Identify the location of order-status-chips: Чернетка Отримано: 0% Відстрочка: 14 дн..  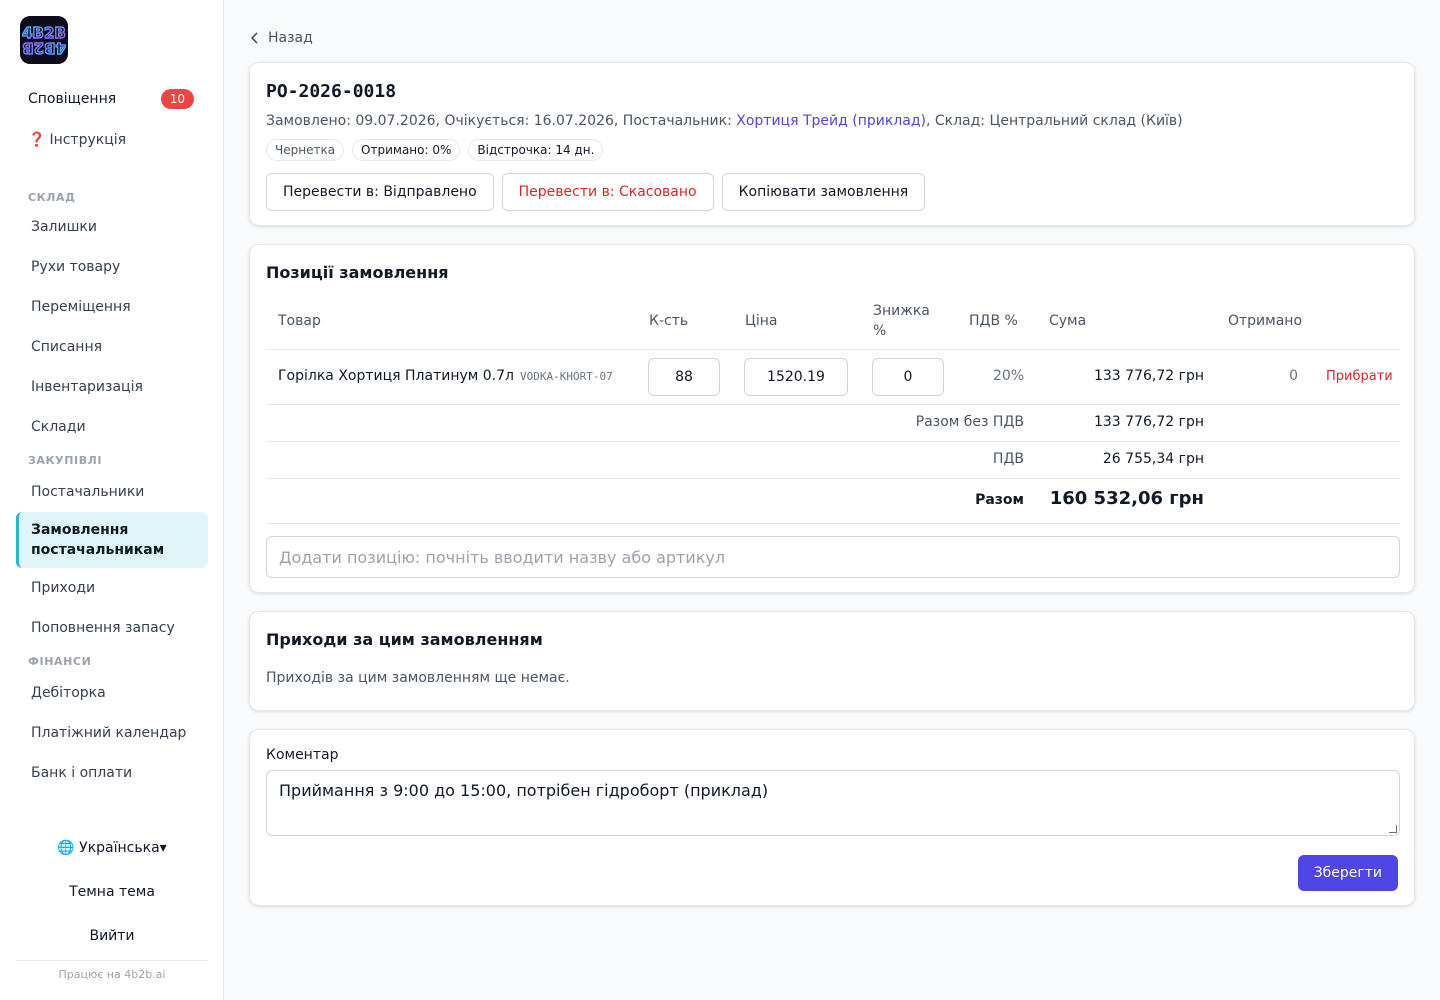
(435, 150).